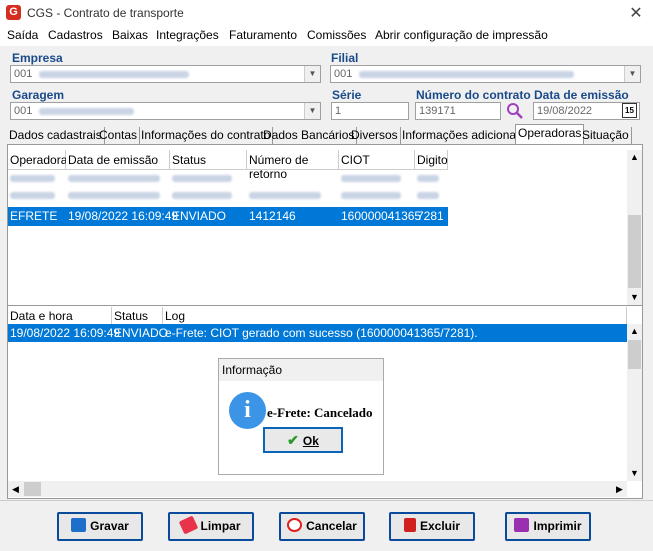  I want to click on col-ciot: CIOT, so click(377, 160).